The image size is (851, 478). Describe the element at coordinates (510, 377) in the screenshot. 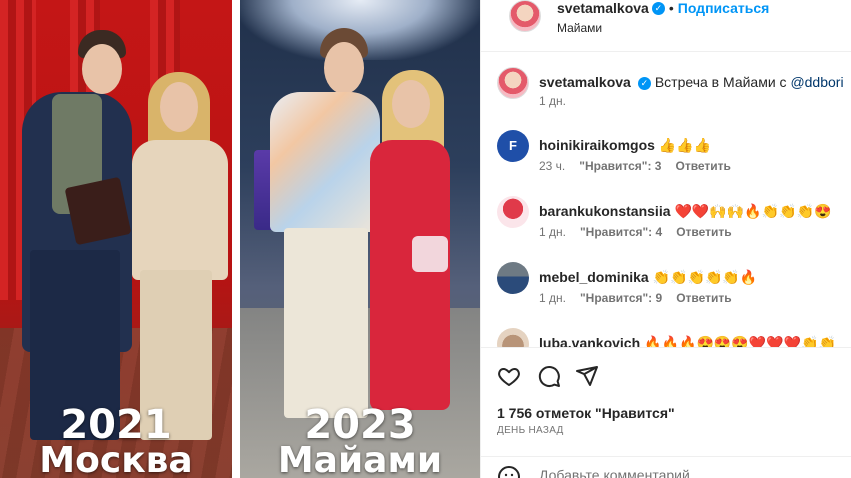

I see `like-heart-icon` at that location.